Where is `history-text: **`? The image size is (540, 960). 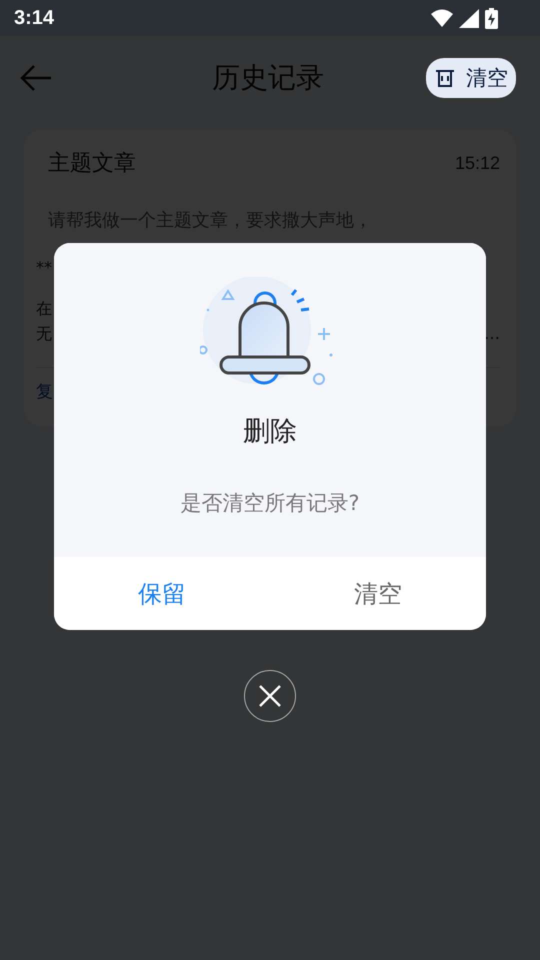 history-text: ** is located at coordinates (44, 267).